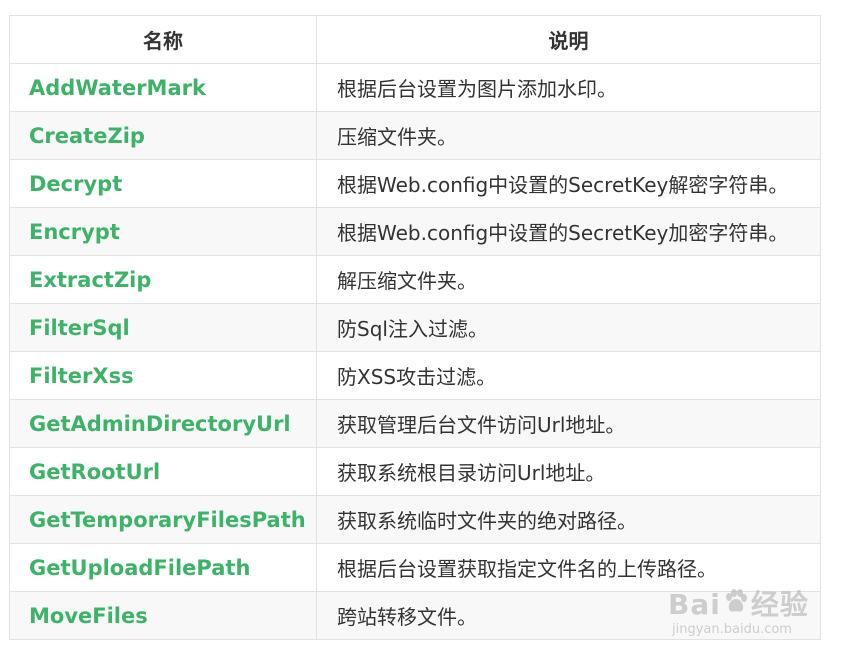  I want to click on method-description-cell: 解压缩文件夹。, so click(568, 279).